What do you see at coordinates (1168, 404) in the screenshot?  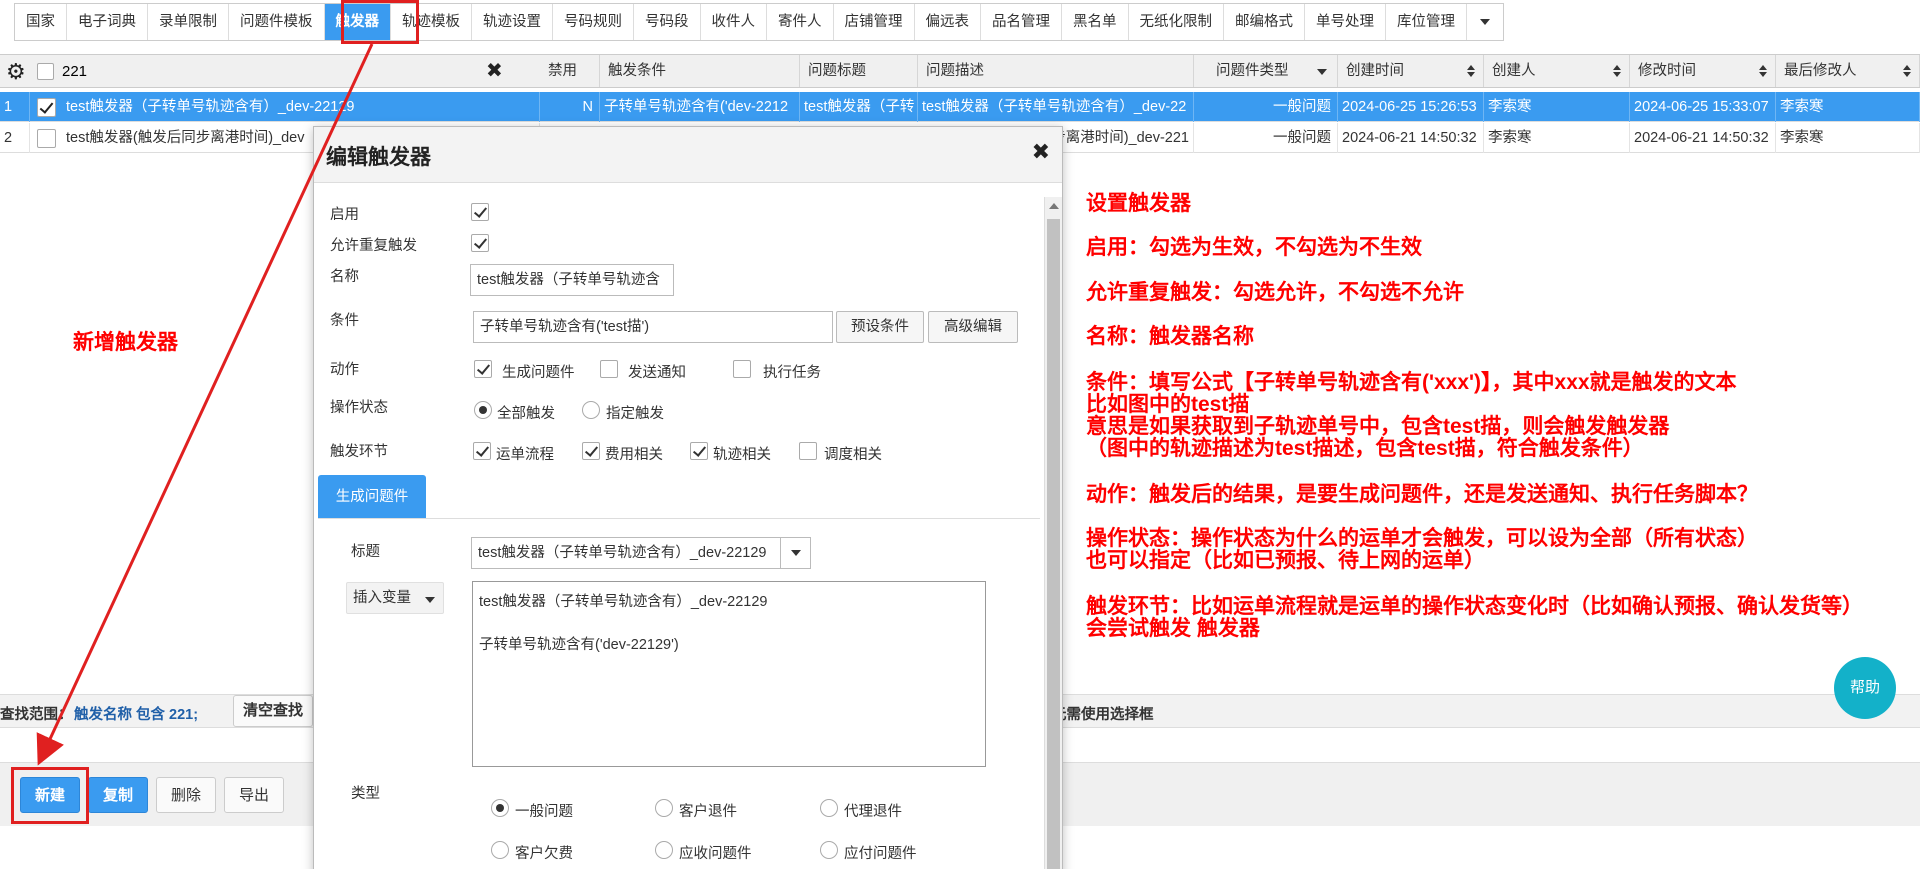 I see `annotation-line: 比如图中的test描` at bounding box center [1168, 404].